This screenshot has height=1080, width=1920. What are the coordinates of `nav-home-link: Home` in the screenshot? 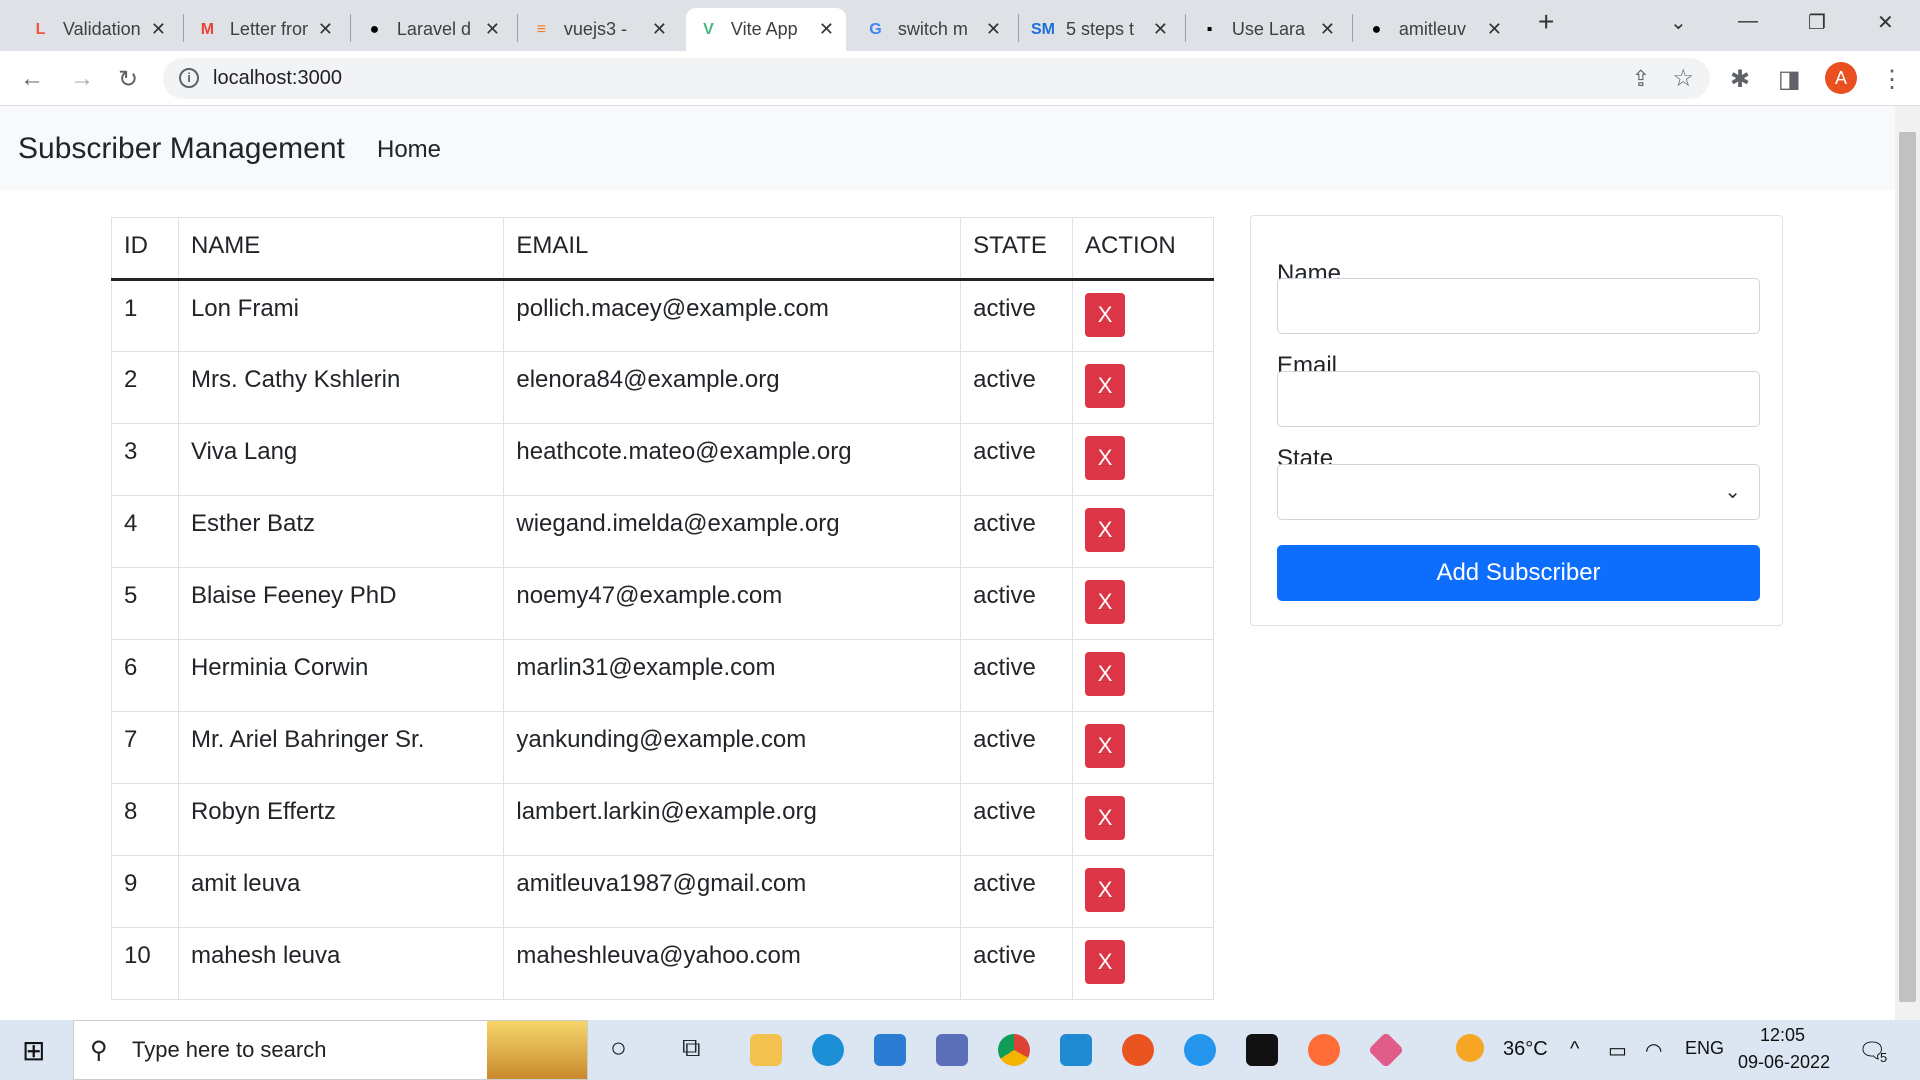 It's located at (409, 150).